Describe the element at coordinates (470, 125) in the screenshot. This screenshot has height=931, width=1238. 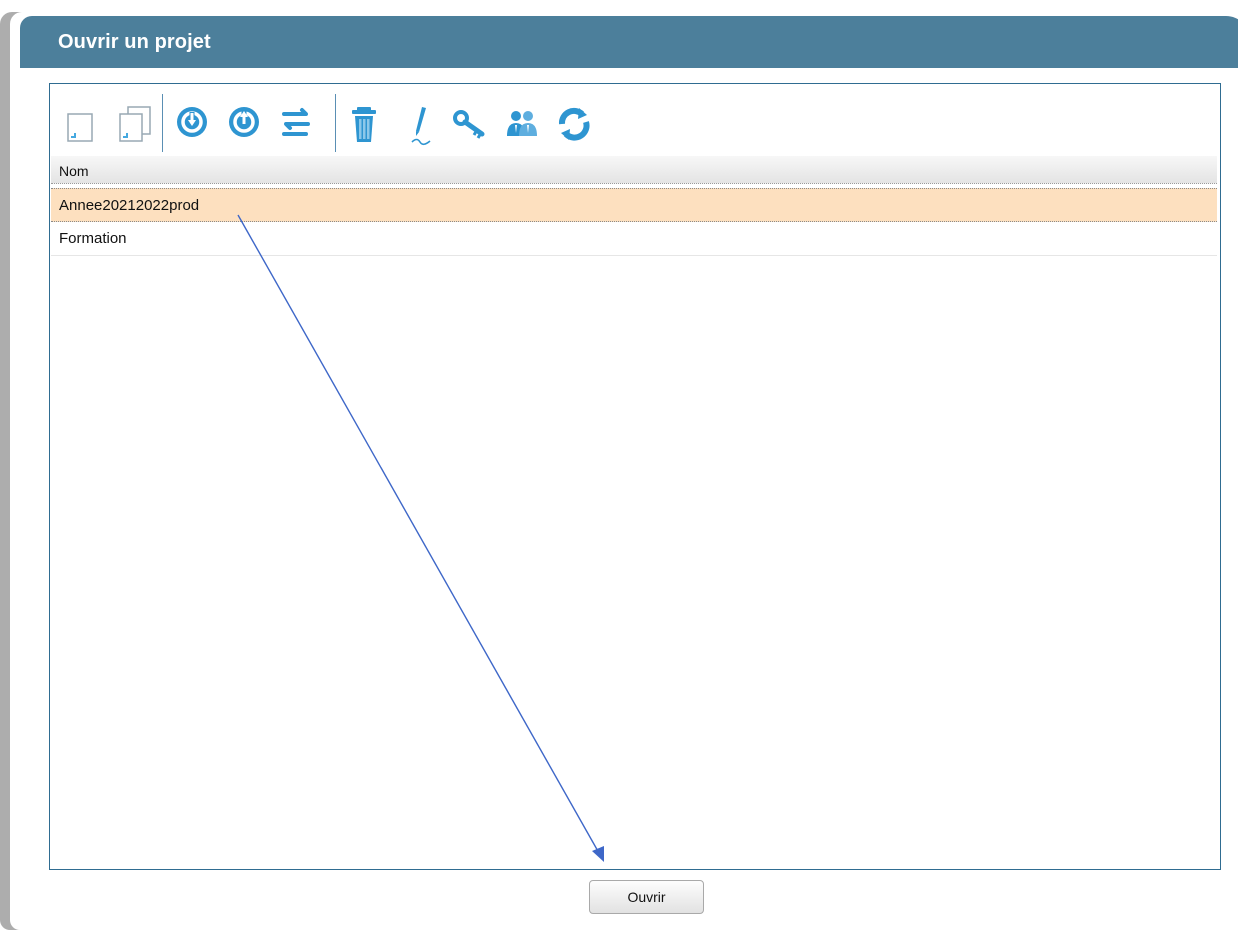
I see `key-icon` at that location.